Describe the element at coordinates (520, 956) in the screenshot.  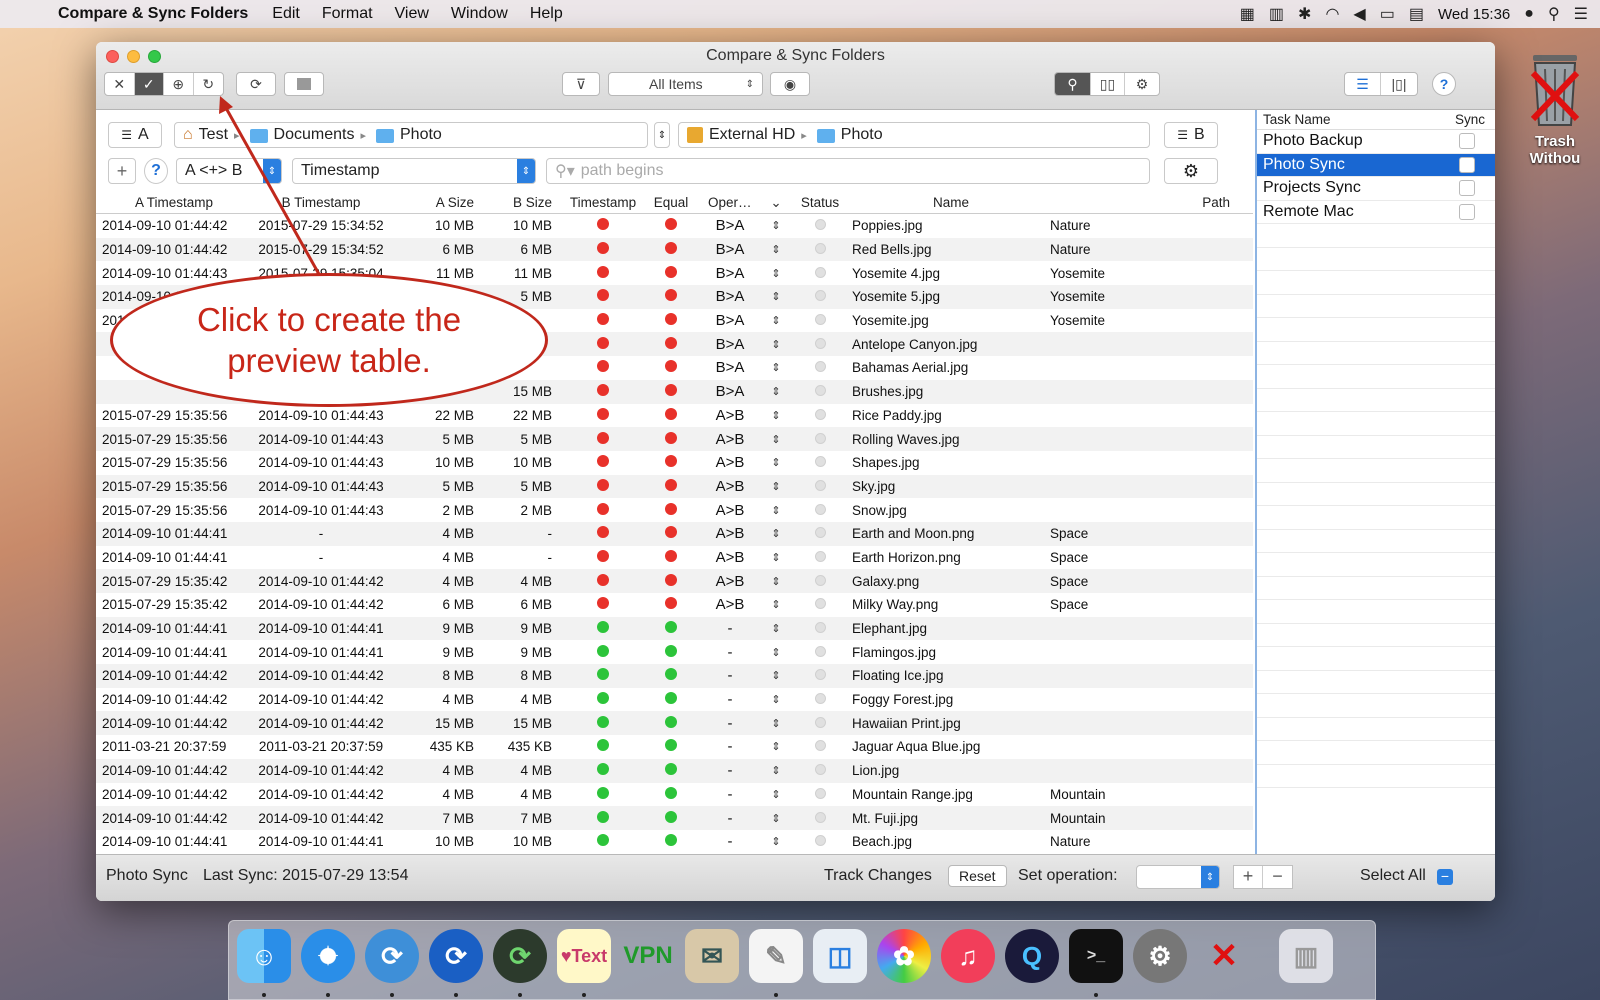
I see `sync-green-icon: ⟳` at that location.